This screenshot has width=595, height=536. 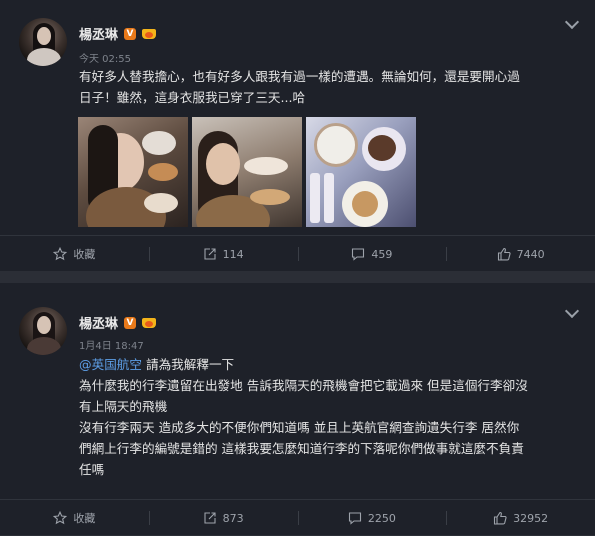 I want to click on share-button: 873, so click(x=223, y=518).